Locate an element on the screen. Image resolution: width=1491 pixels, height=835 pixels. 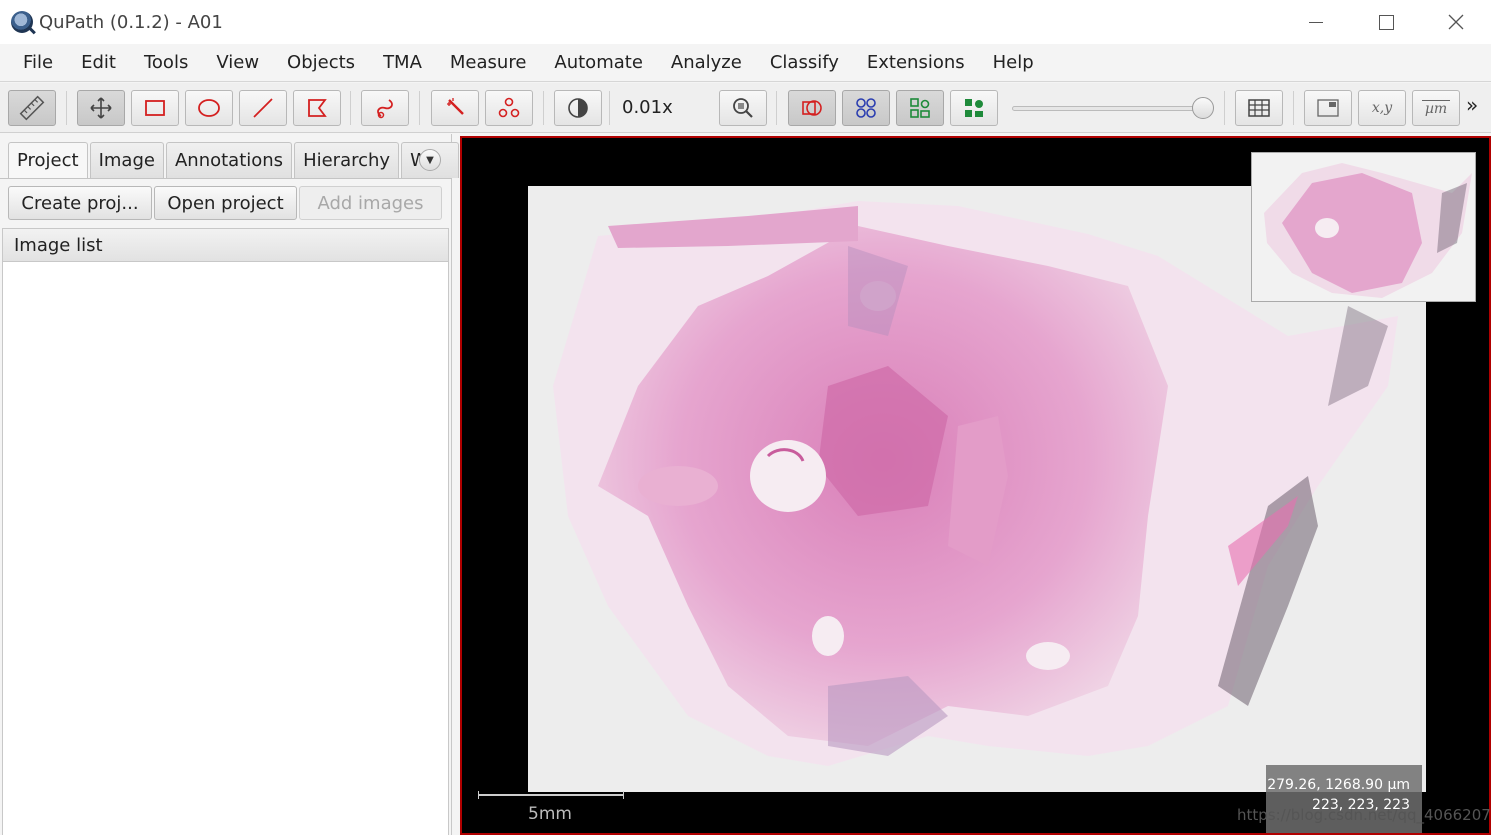
menu-classify: Classify is located at coordinates (804, 62).